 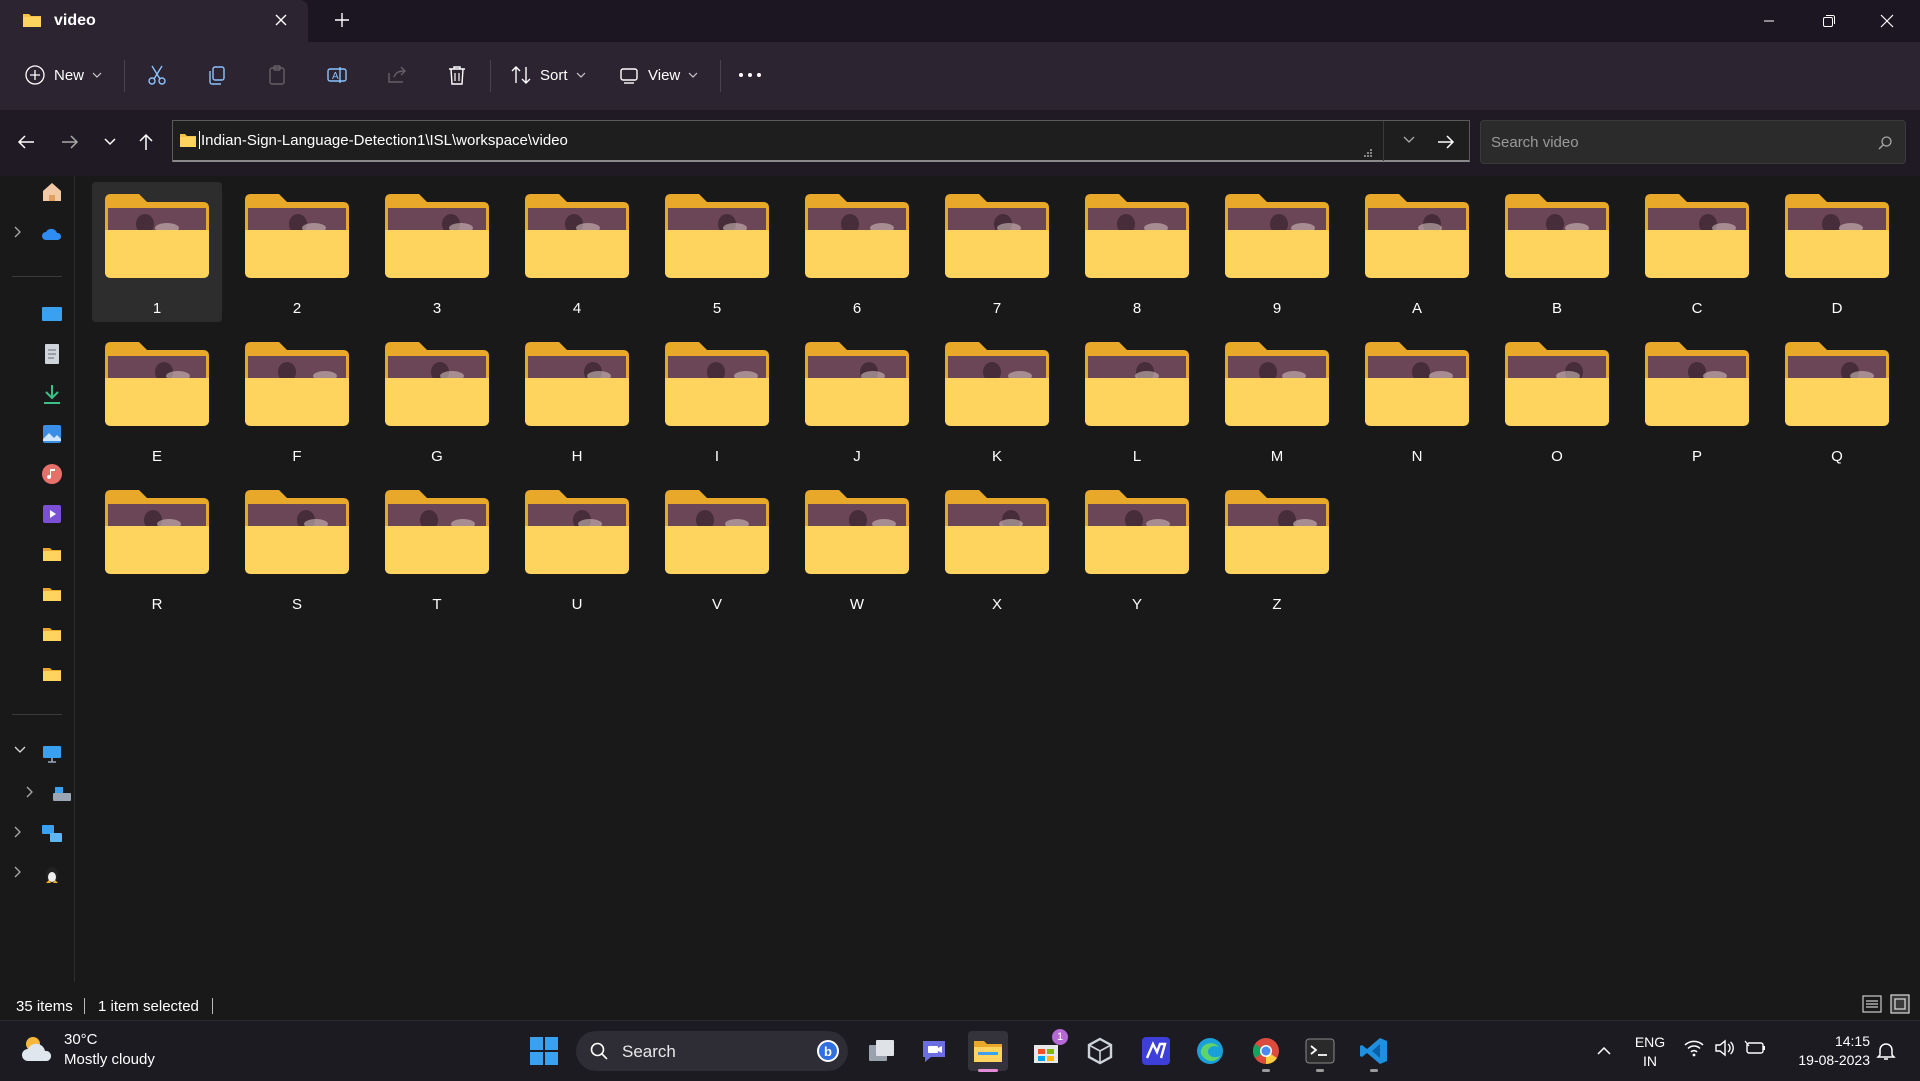 What do you see at coordinates (1697, 252) in the screenshot?
I see `folder-item: C` at bounding box center [1697, 252].